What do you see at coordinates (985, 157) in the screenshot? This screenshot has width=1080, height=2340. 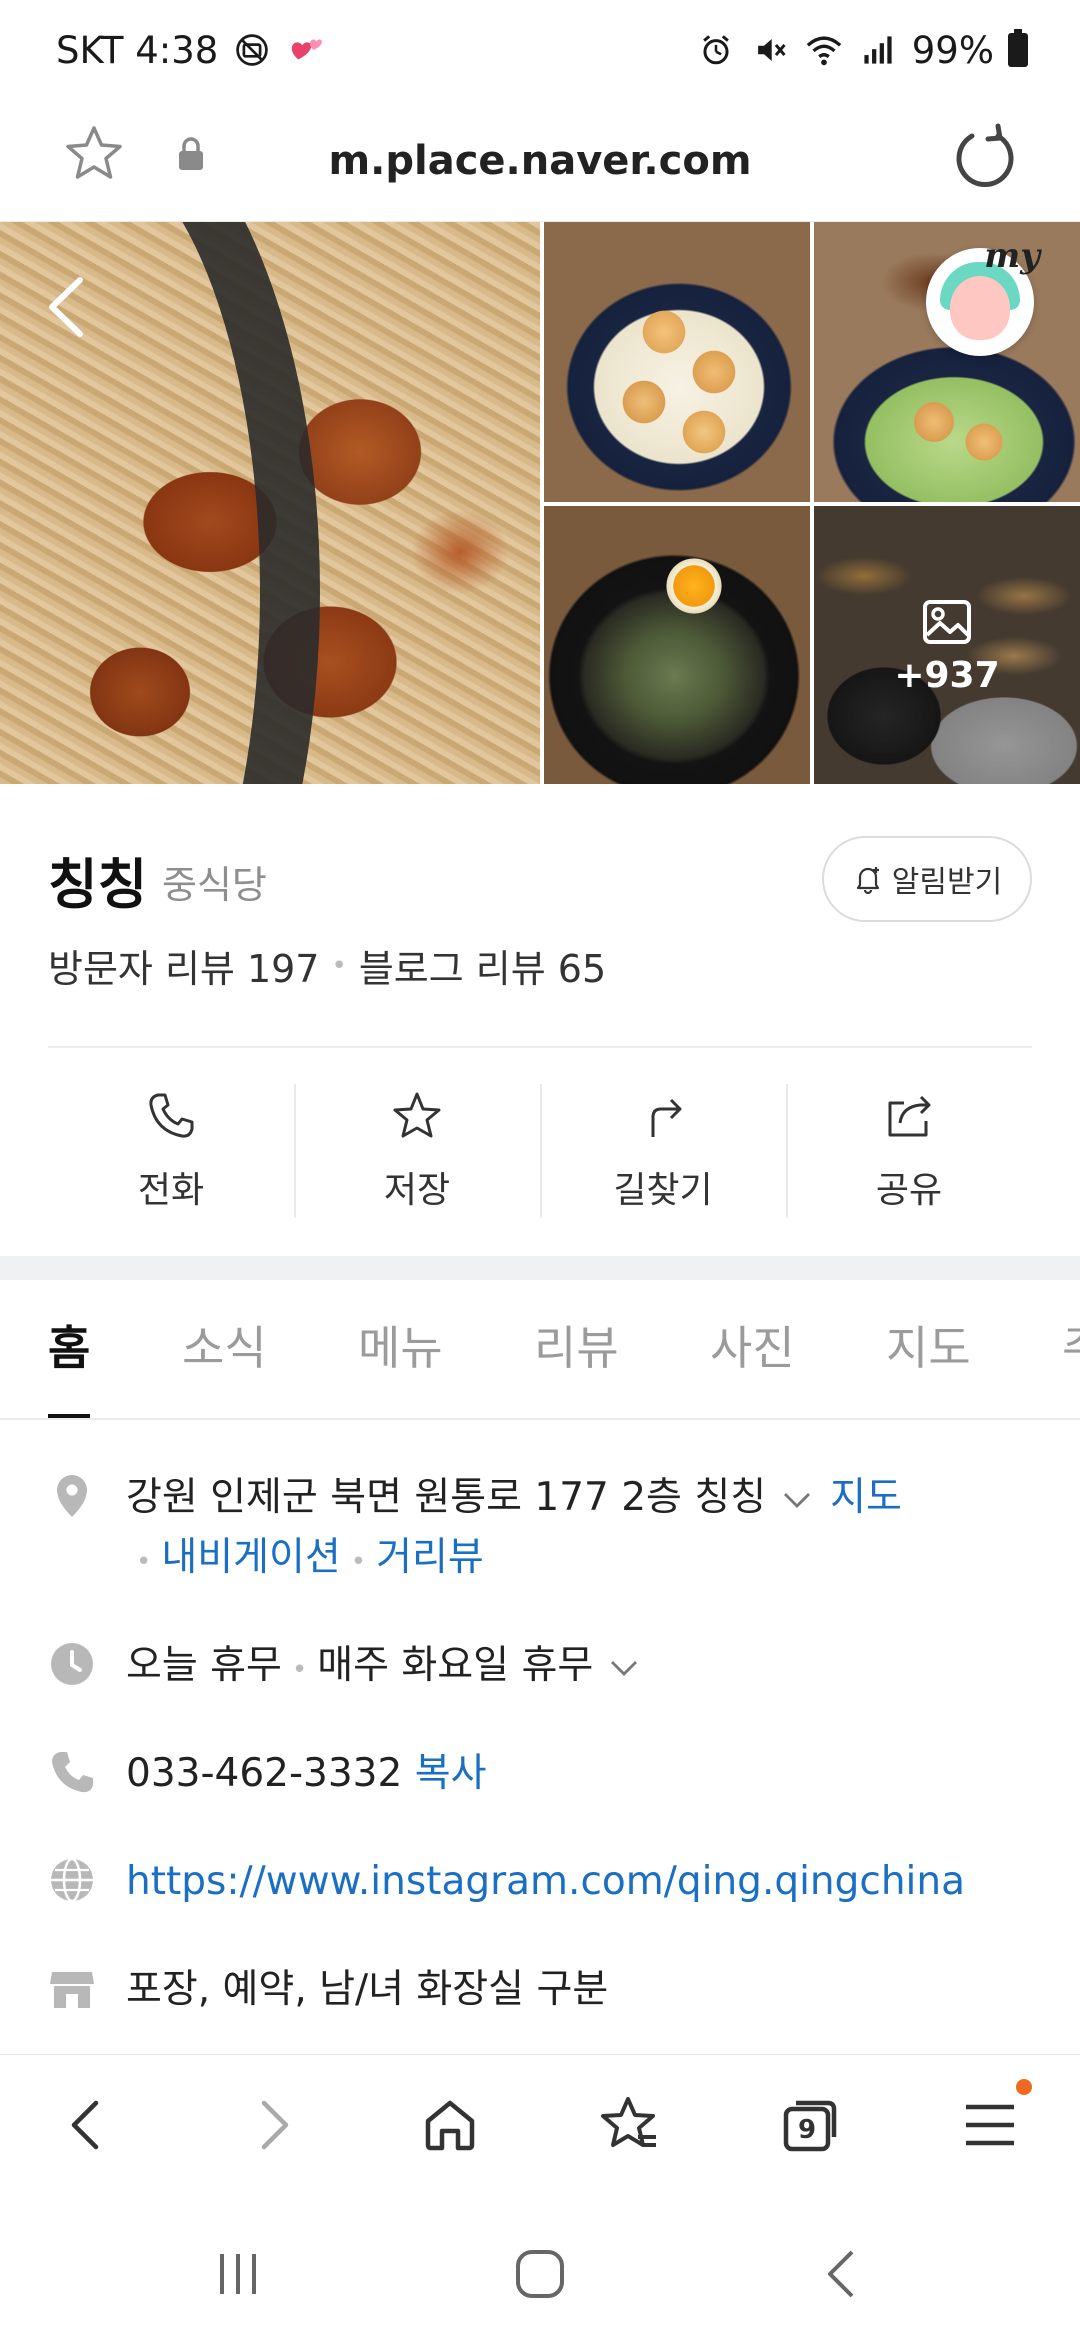 I see `reload-icon` at bounding box center [985, 157].